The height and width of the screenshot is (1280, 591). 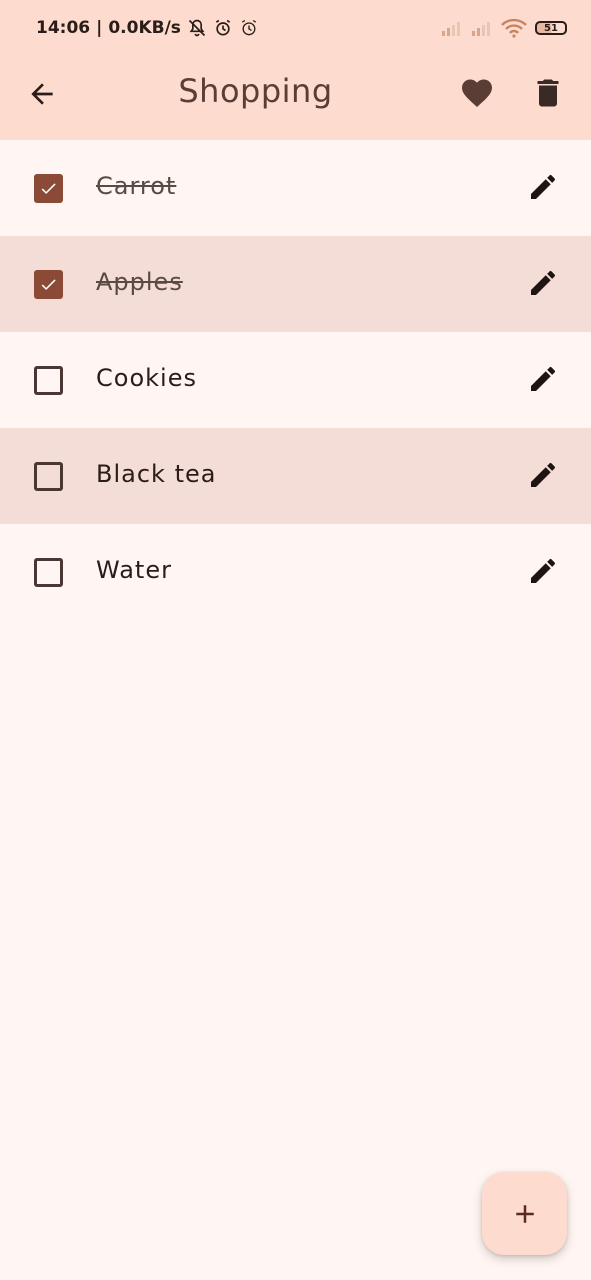 What do you see at coordinates (514, 28) in the screenshot?
I see `wifi-icon` at bounding box center [514, 28].